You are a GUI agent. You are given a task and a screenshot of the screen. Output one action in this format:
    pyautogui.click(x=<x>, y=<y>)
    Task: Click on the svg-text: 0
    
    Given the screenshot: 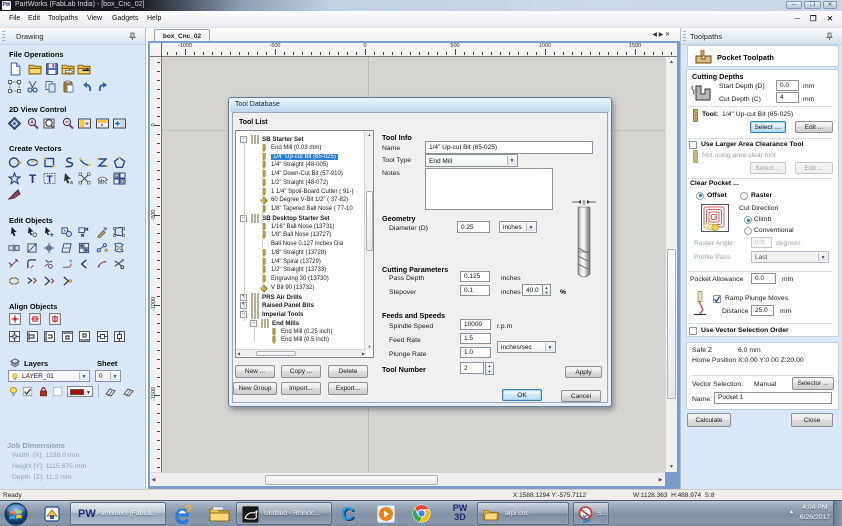 What is the action you would take?
    pyautogui.click(x=584, y=204)
    